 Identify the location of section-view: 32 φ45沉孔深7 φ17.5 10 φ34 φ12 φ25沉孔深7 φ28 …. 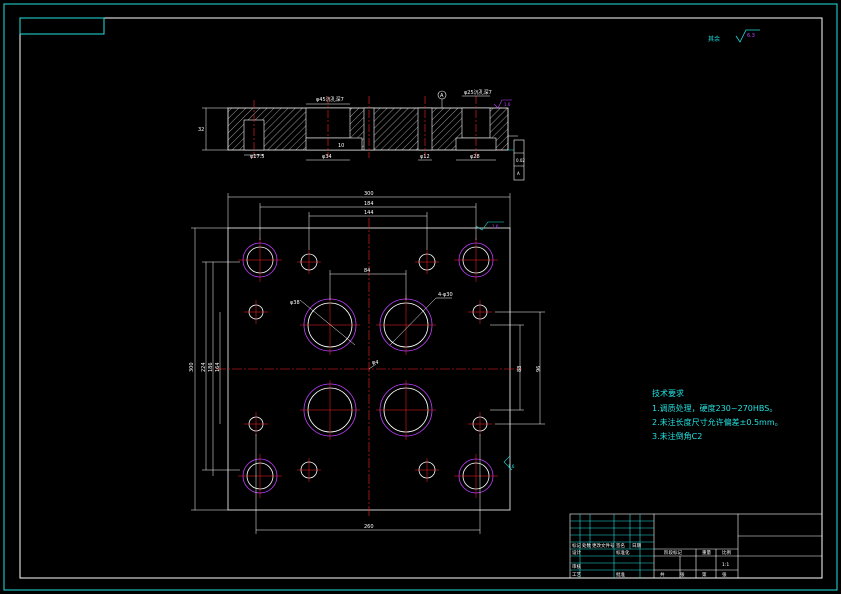
(361, 135).